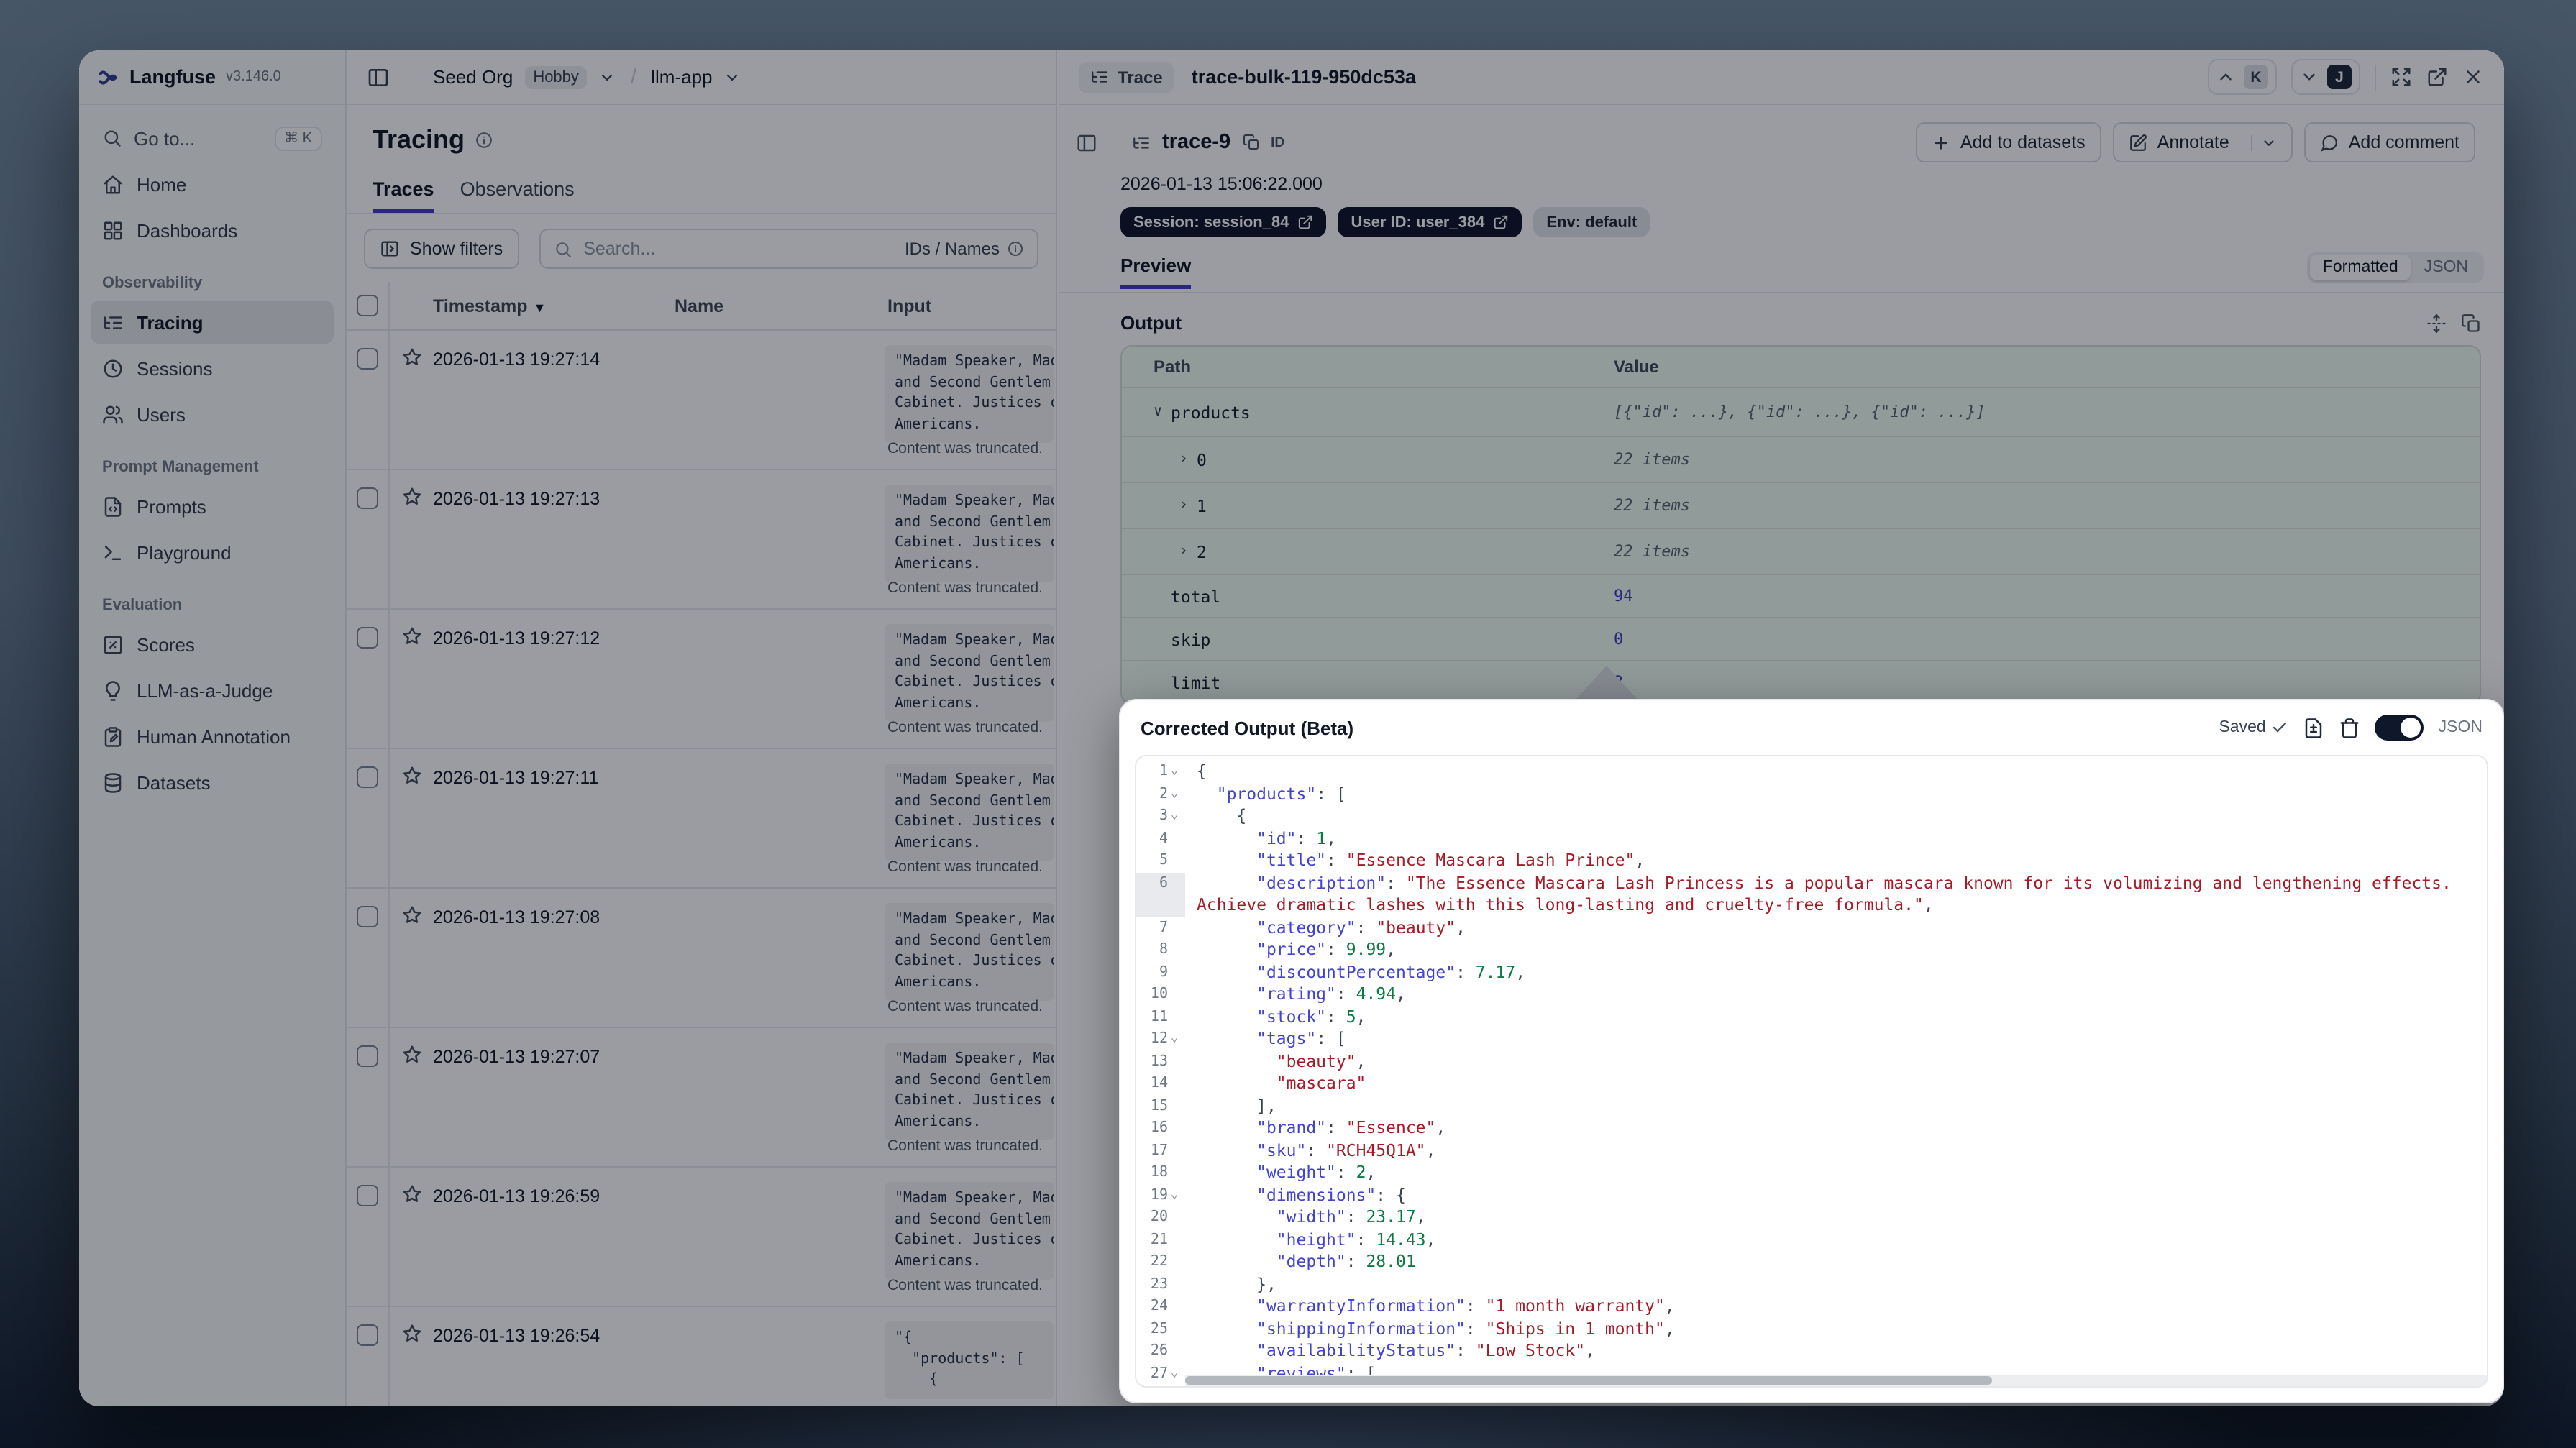 The width and height of the screenshot is (2576, 1448). Describe the element at coordinates (1811, 1061) in the screenshot. I see `code-line-13: 13 "beauty",` at that location.